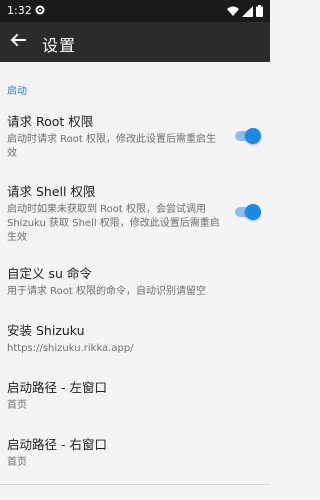 The width and height of the screenshot is (320, 500). What do you see at coordinates (247, 12) in the screenshot?
I see `cellular-signal-icon` at bounding box center [247, 12].